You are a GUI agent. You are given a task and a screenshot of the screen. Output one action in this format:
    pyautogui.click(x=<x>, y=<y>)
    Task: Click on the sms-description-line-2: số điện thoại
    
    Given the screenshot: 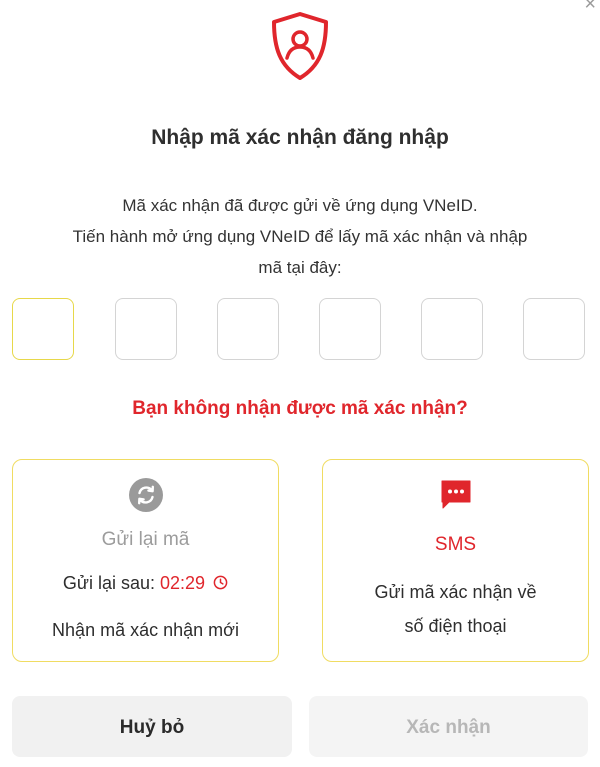 What is the action you would take?
    pyautogui.click(x=455, y=626)
    